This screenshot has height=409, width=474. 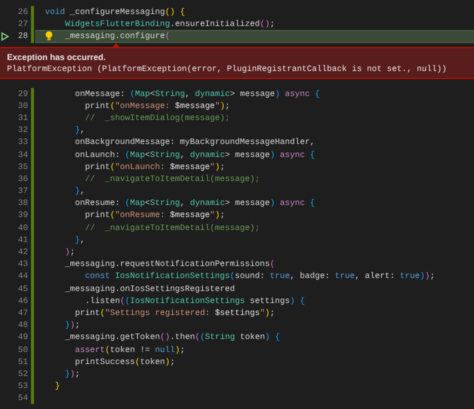 I want to click on line-number: 36, so click(x=23, y=179).